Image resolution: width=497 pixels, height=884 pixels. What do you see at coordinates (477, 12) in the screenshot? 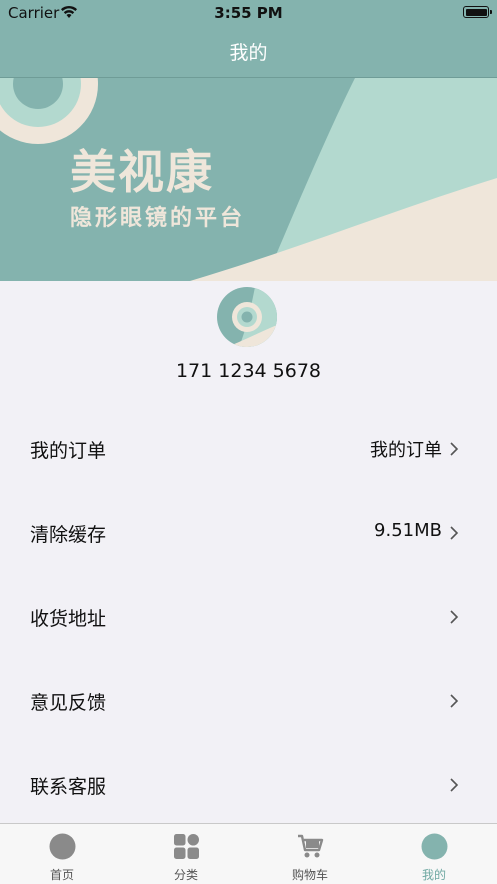
I see `battery-icon` at bounding box center [477, 12].